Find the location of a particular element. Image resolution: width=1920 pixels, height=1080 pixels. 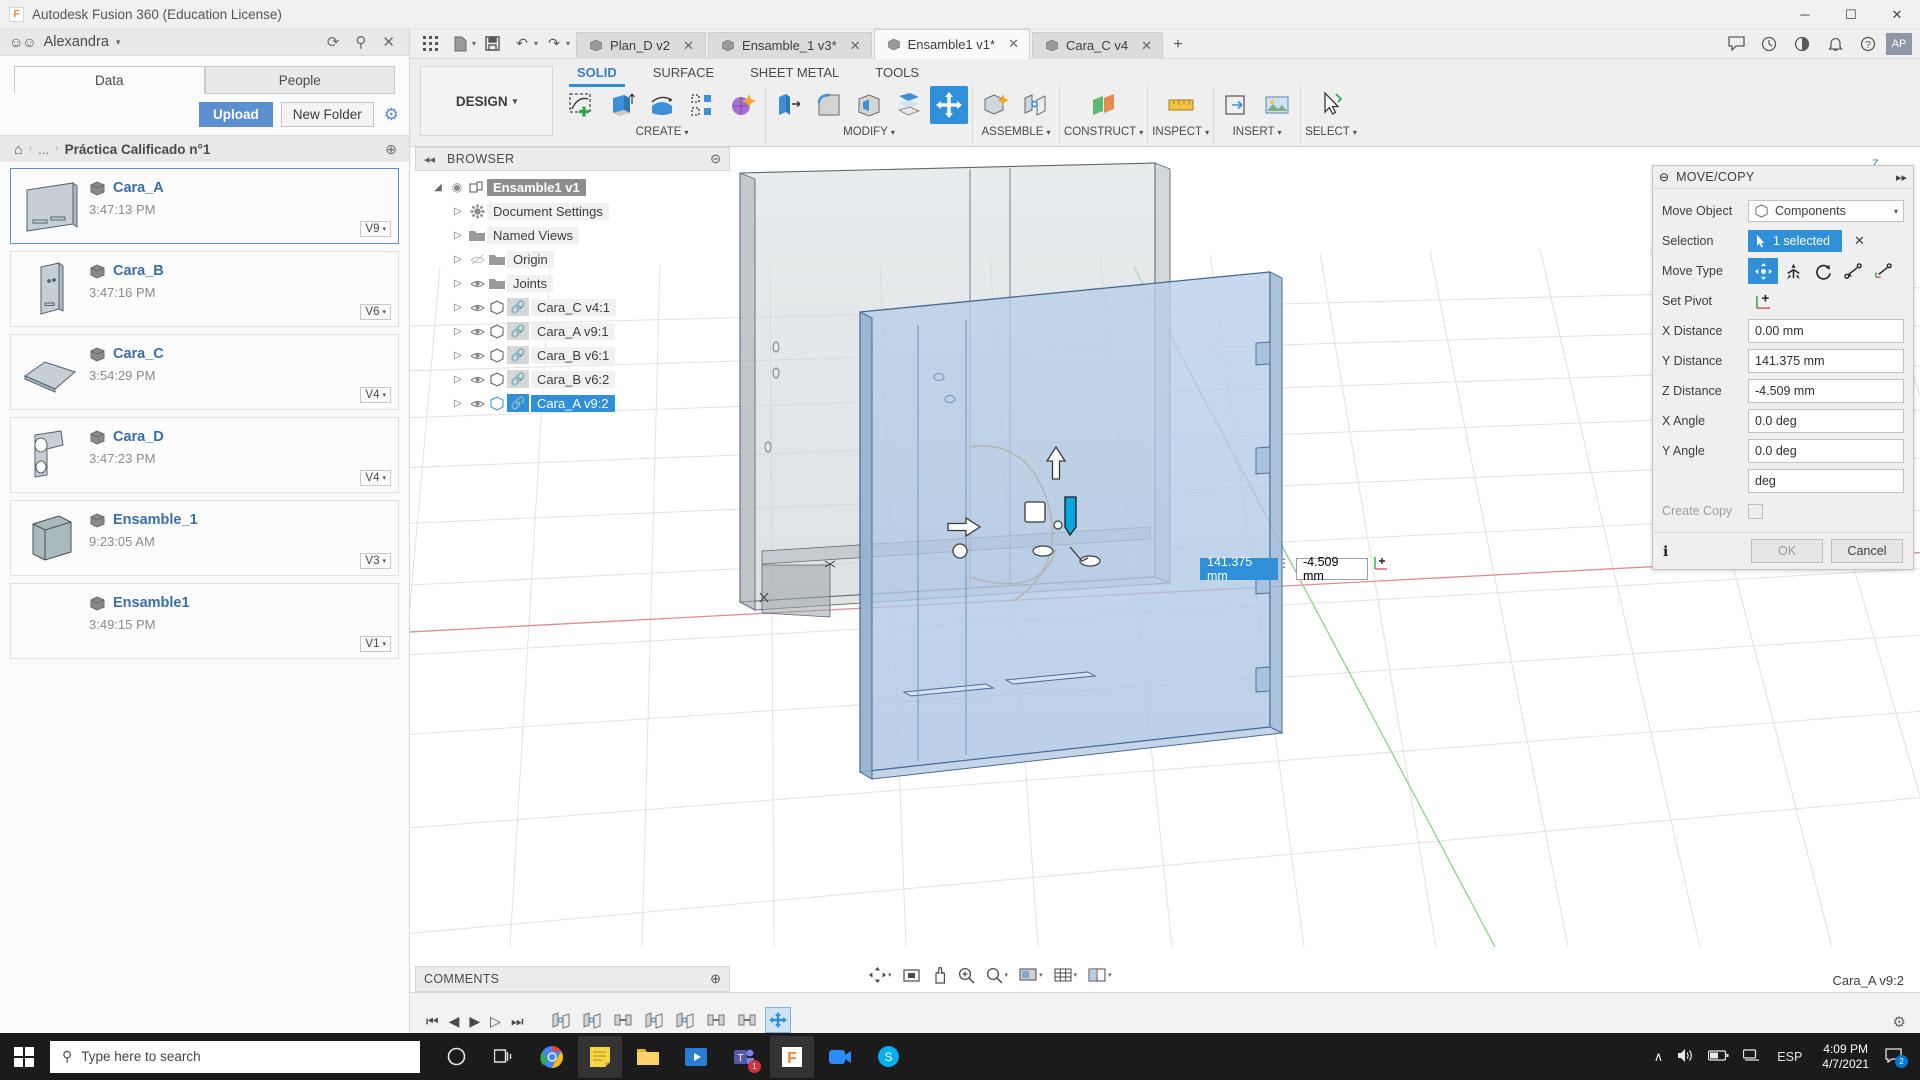

search-input: ⚲ Type here to search is located at coordinates (235, 1056).